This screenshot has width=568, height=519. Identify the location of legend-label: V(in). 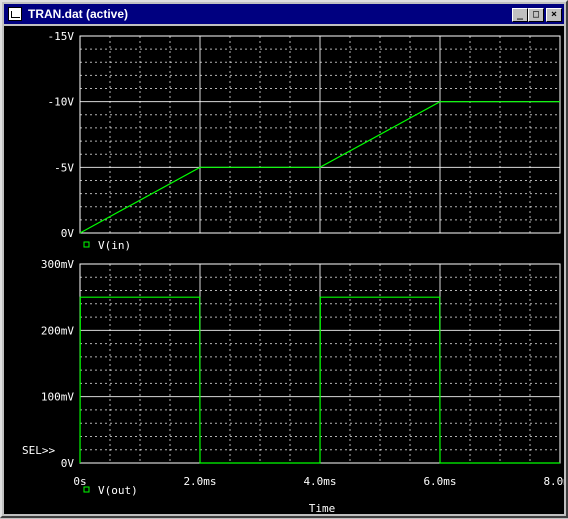
(114, 245).